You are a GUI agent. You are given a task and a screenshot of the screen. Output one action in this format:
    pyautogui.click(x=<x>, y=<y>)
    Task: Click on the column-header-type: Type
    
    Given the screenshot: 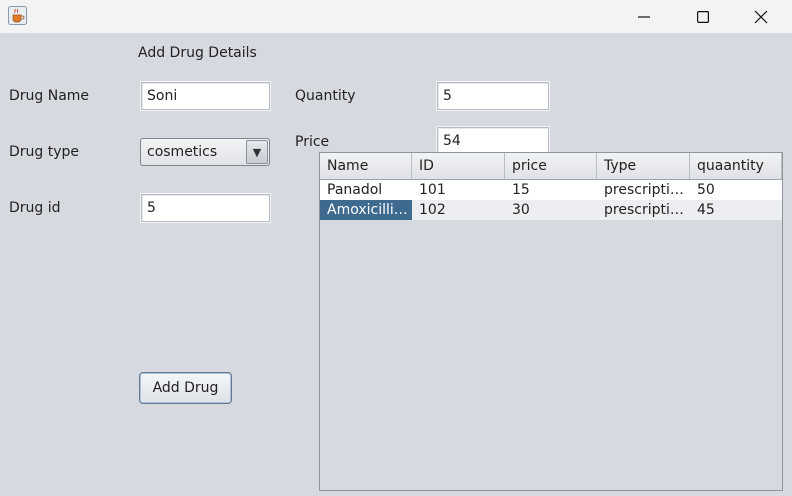 What is the action you would take?
    pyautogui.click(x=643, y=166)
    